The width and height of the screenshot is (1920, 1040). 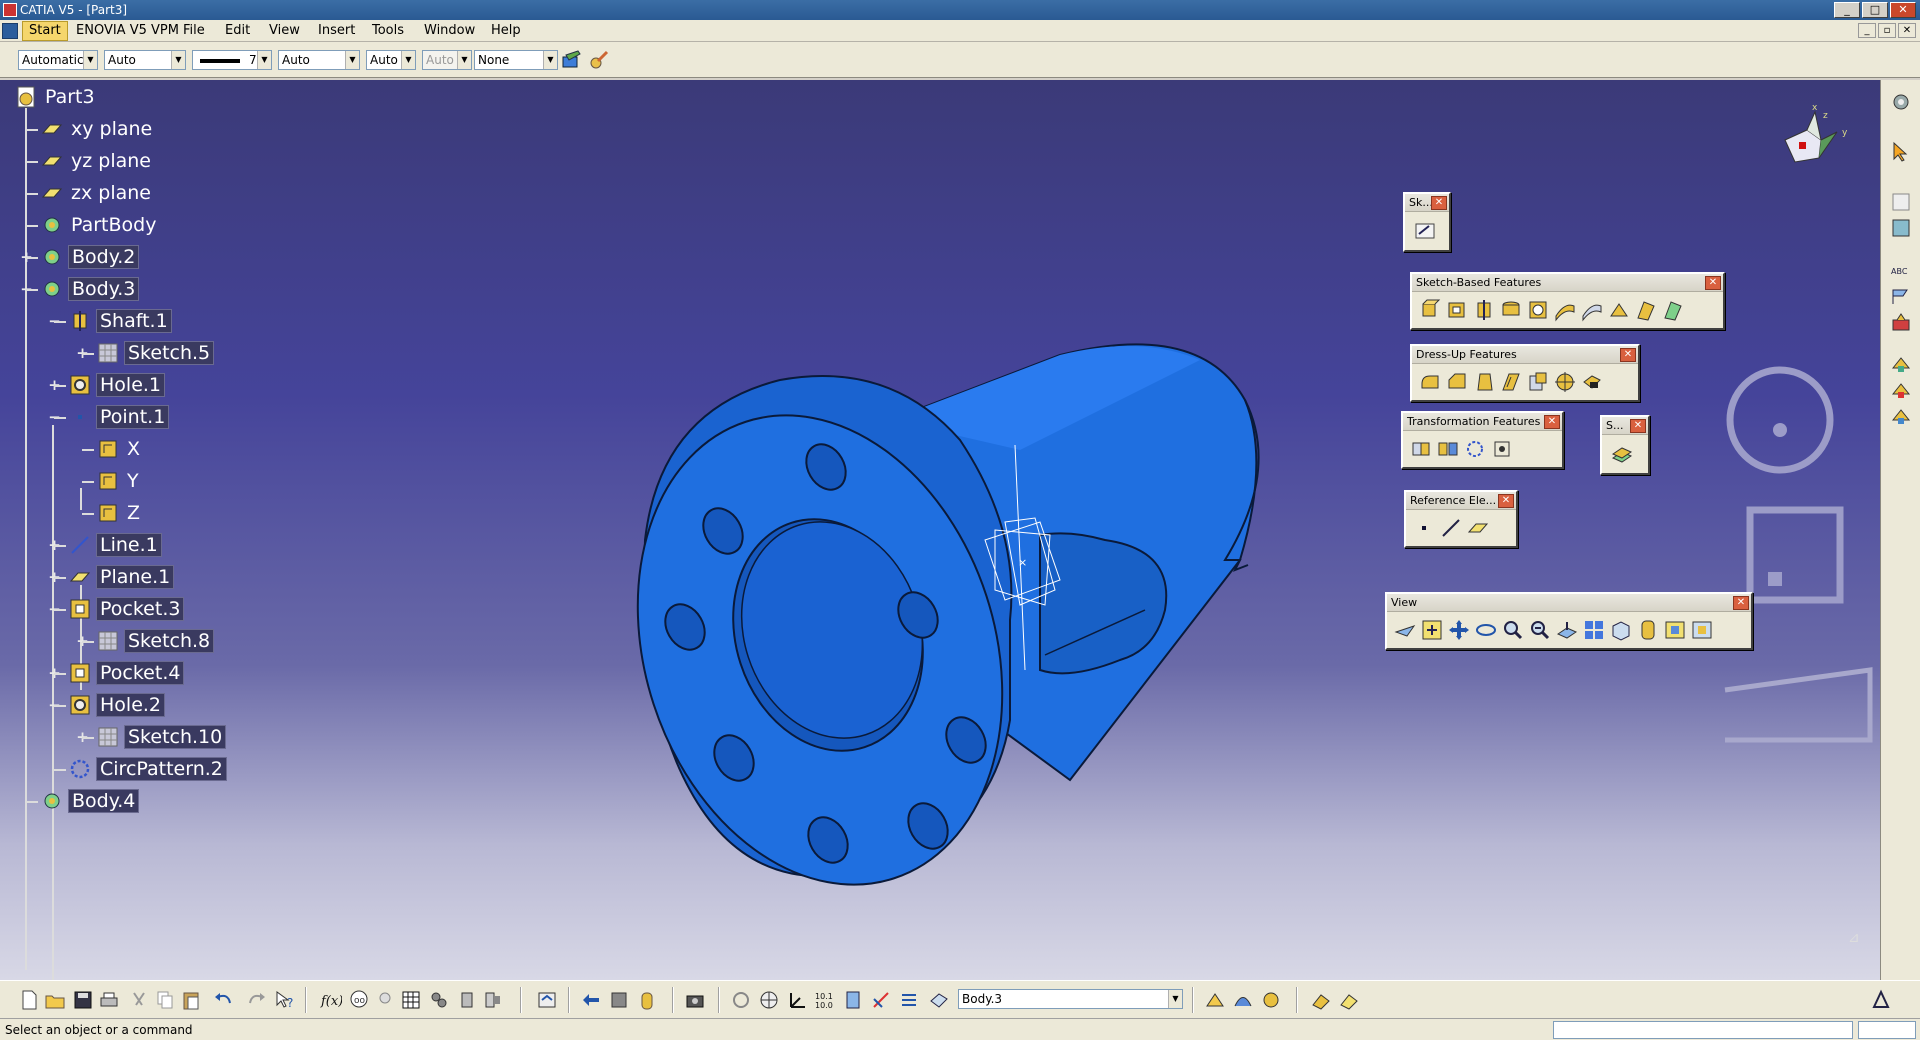 I want to click on transparency-select: Auto ▼, so click(x=145, y=60).